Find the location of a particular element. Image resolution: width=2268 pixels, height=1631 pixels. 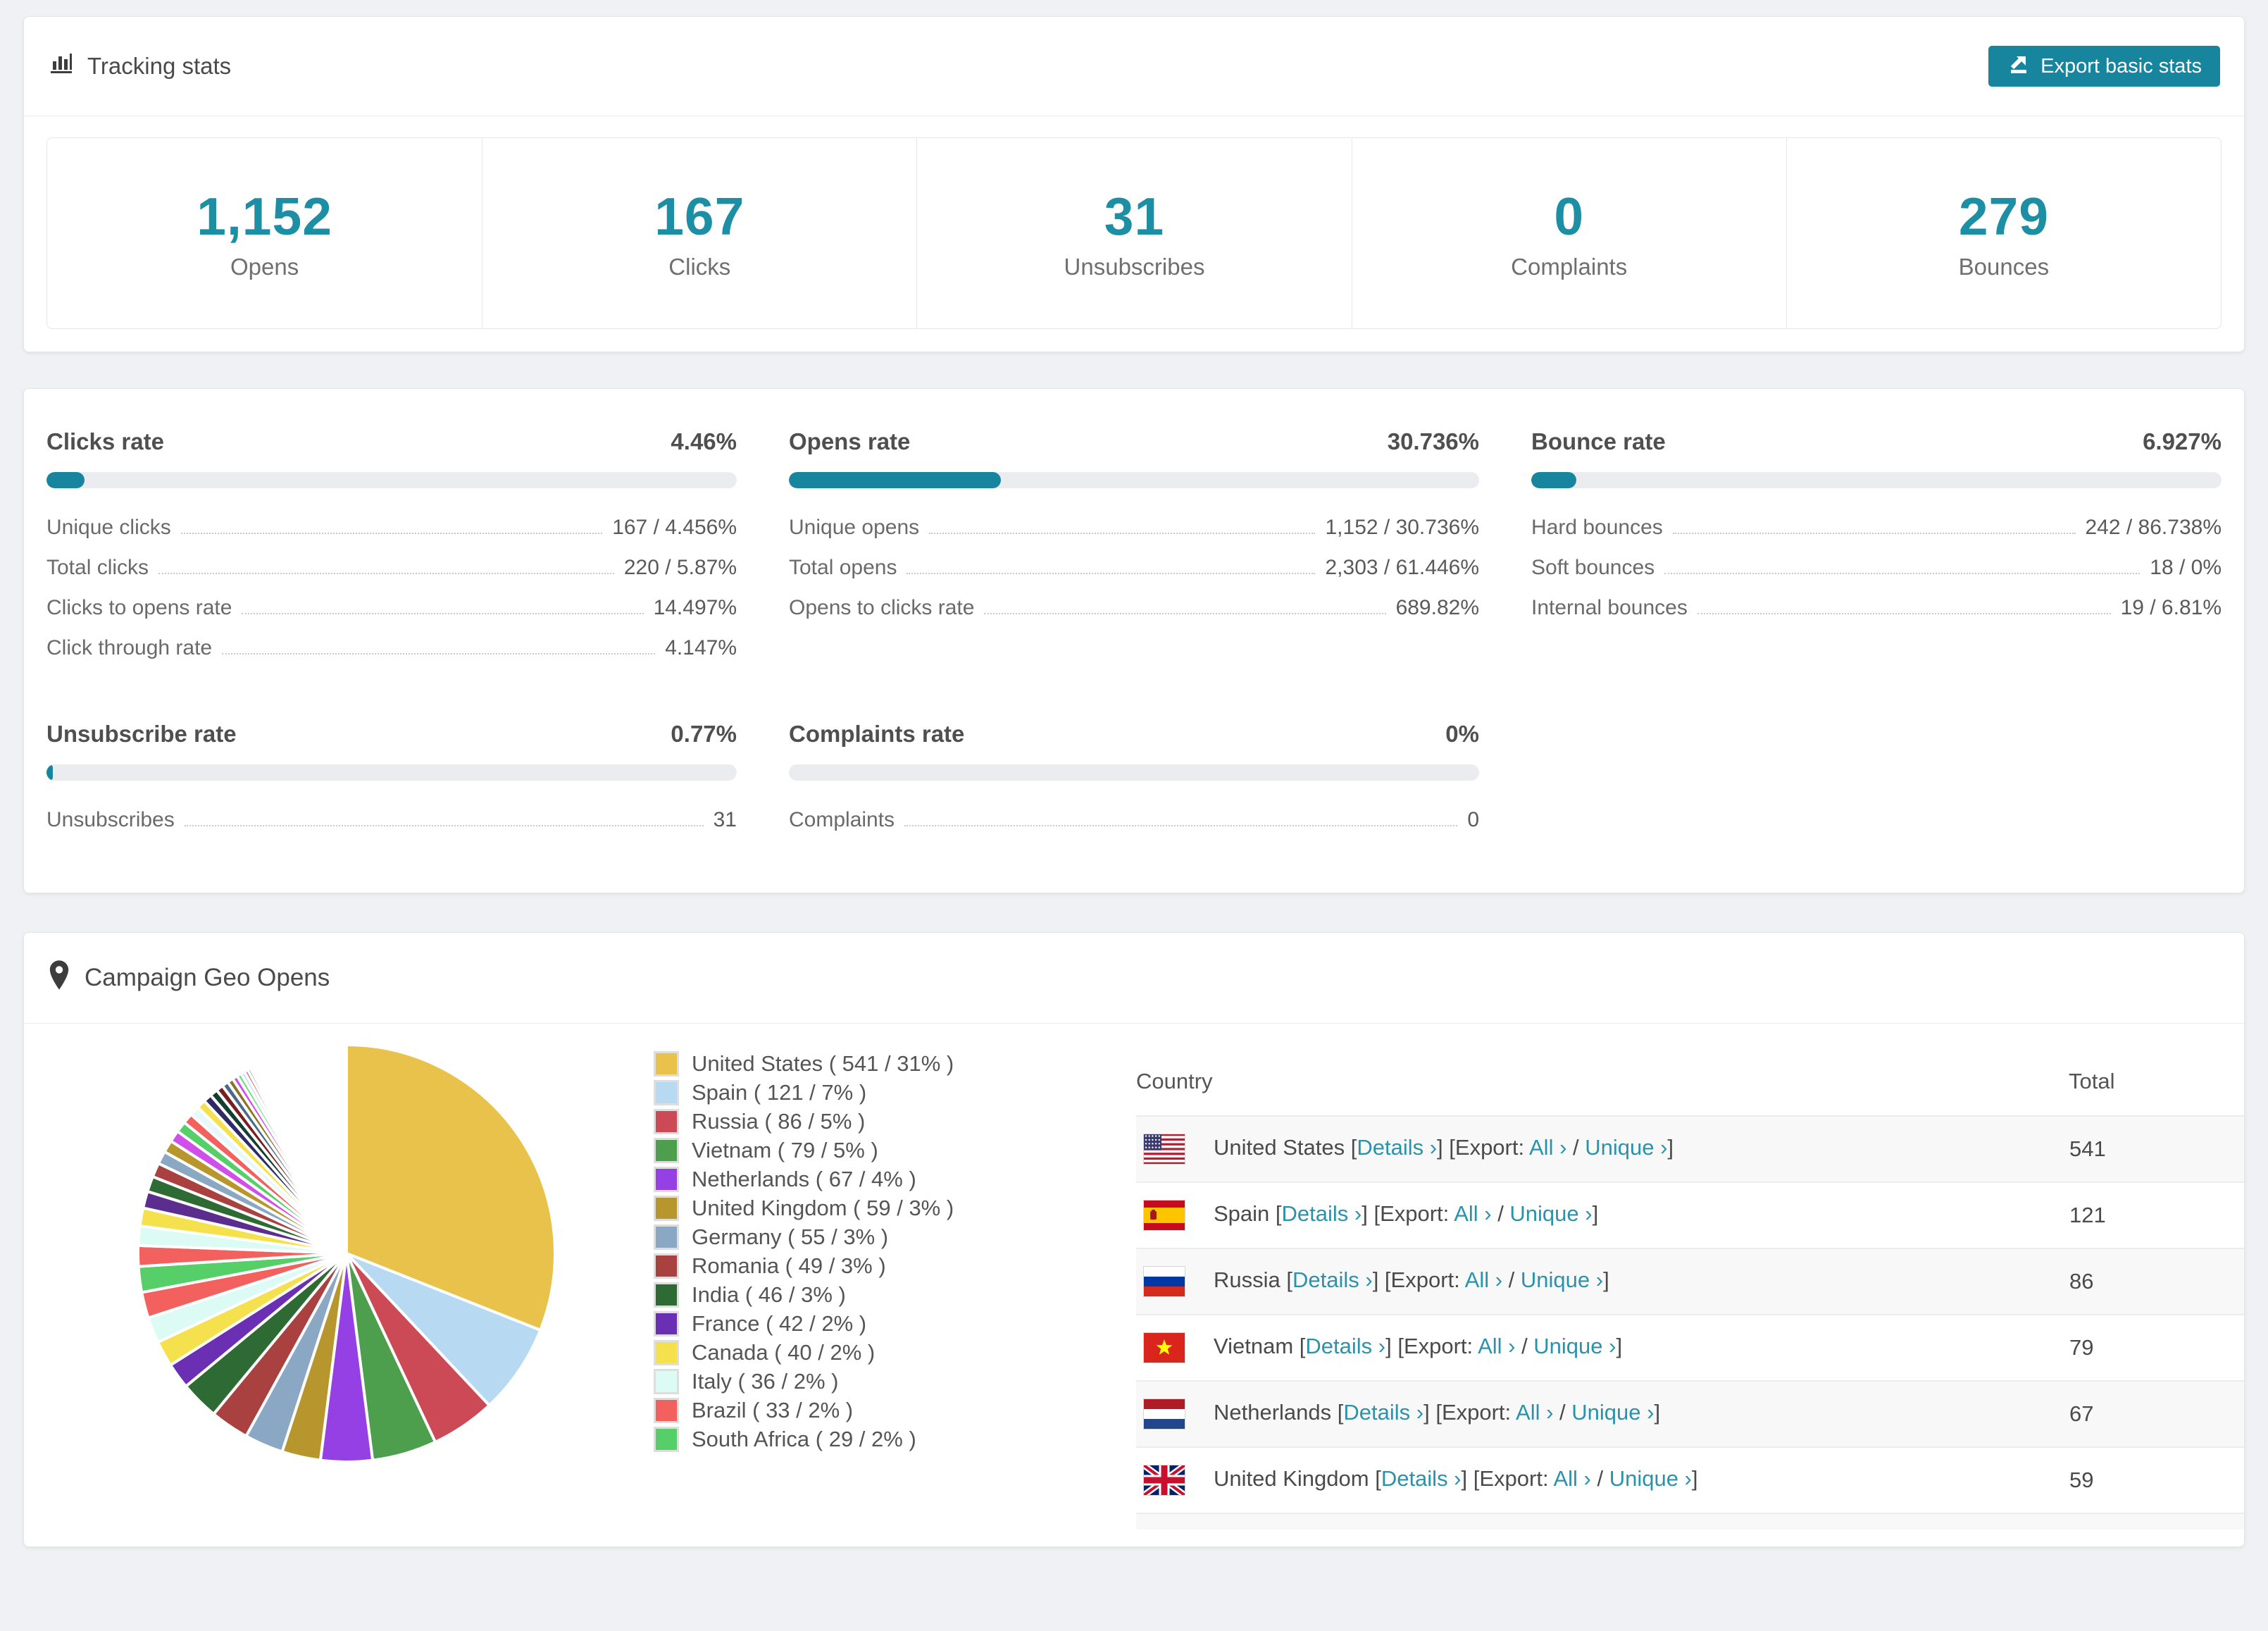

legend-item: South Africa ( 29 / 2% ) is located at coordinates (879, 1439).